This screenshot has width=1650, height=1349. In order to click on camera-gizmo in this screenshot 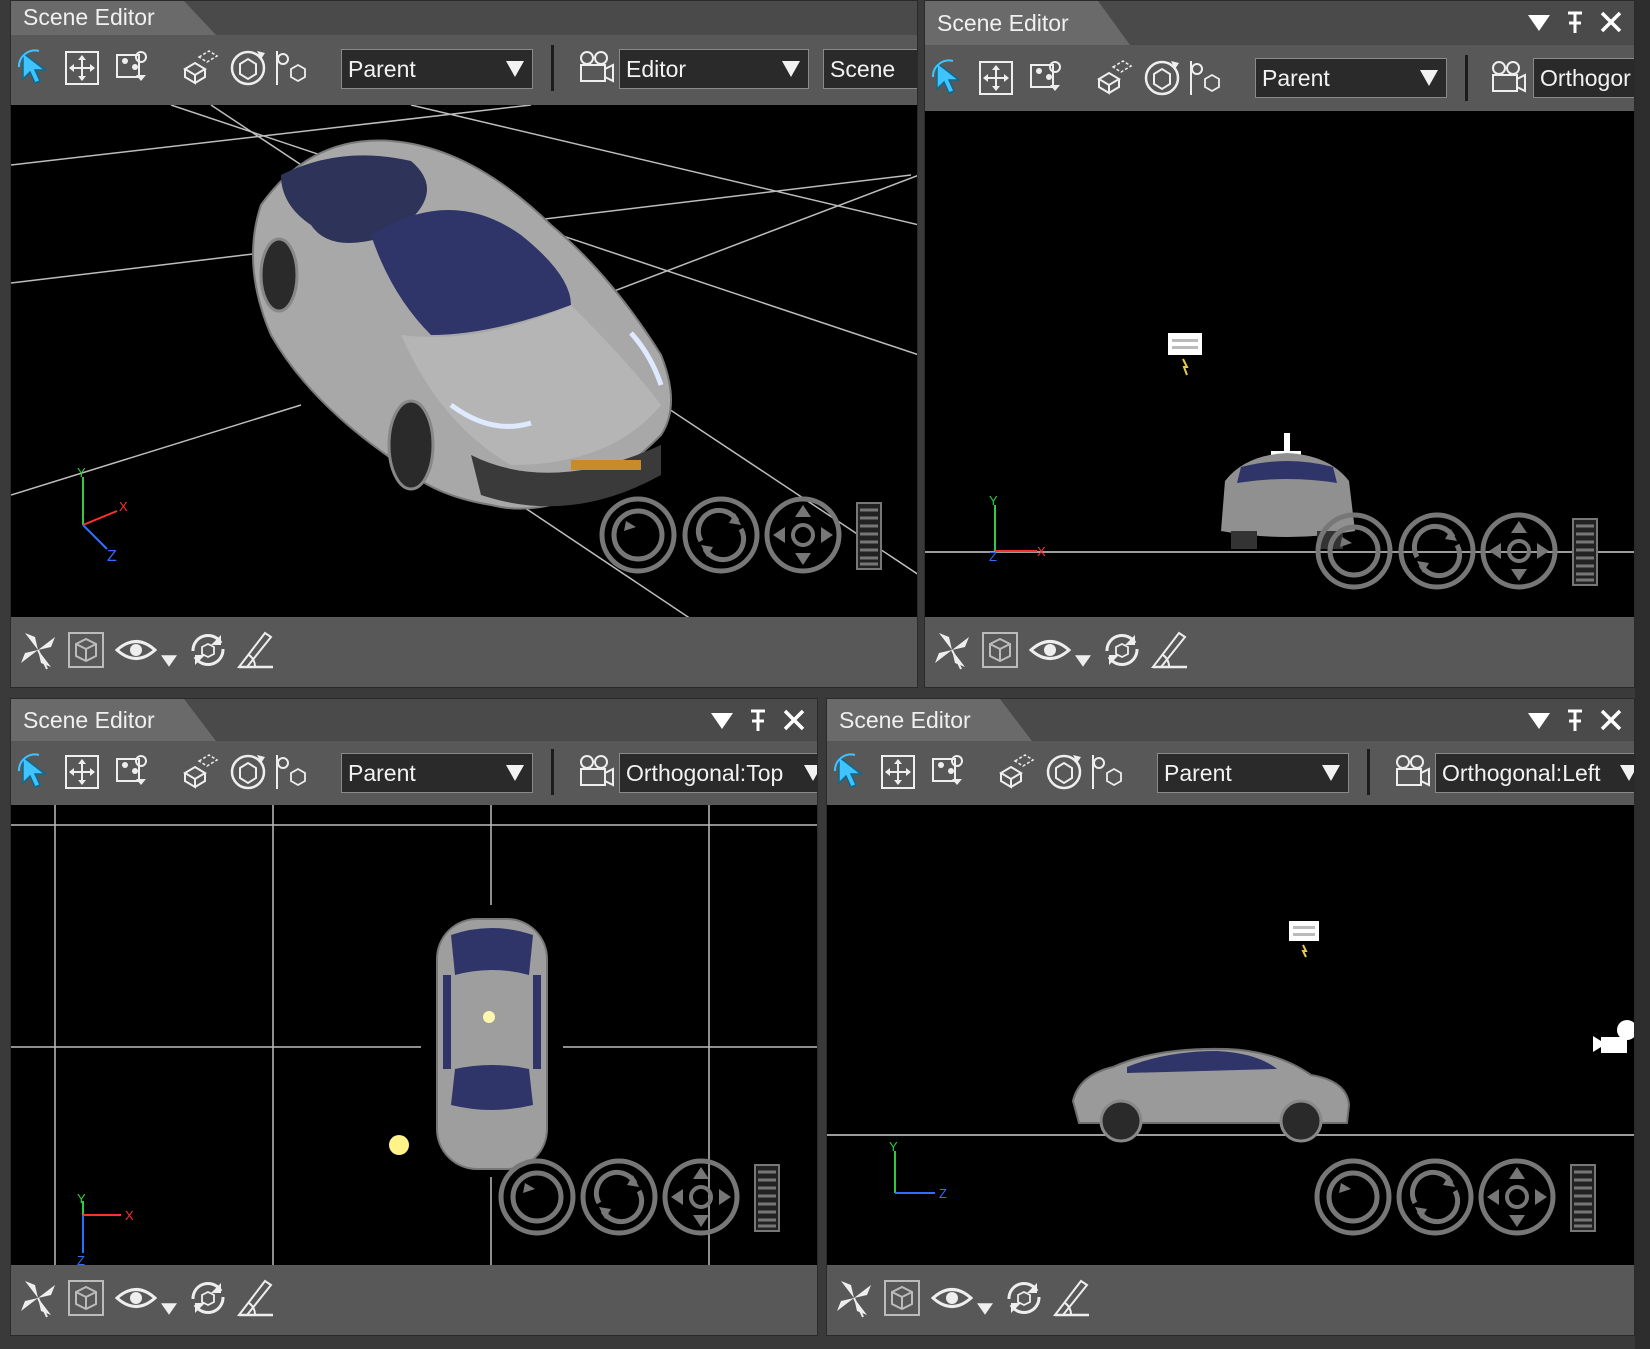, I will do `click(1613, 1036)`.